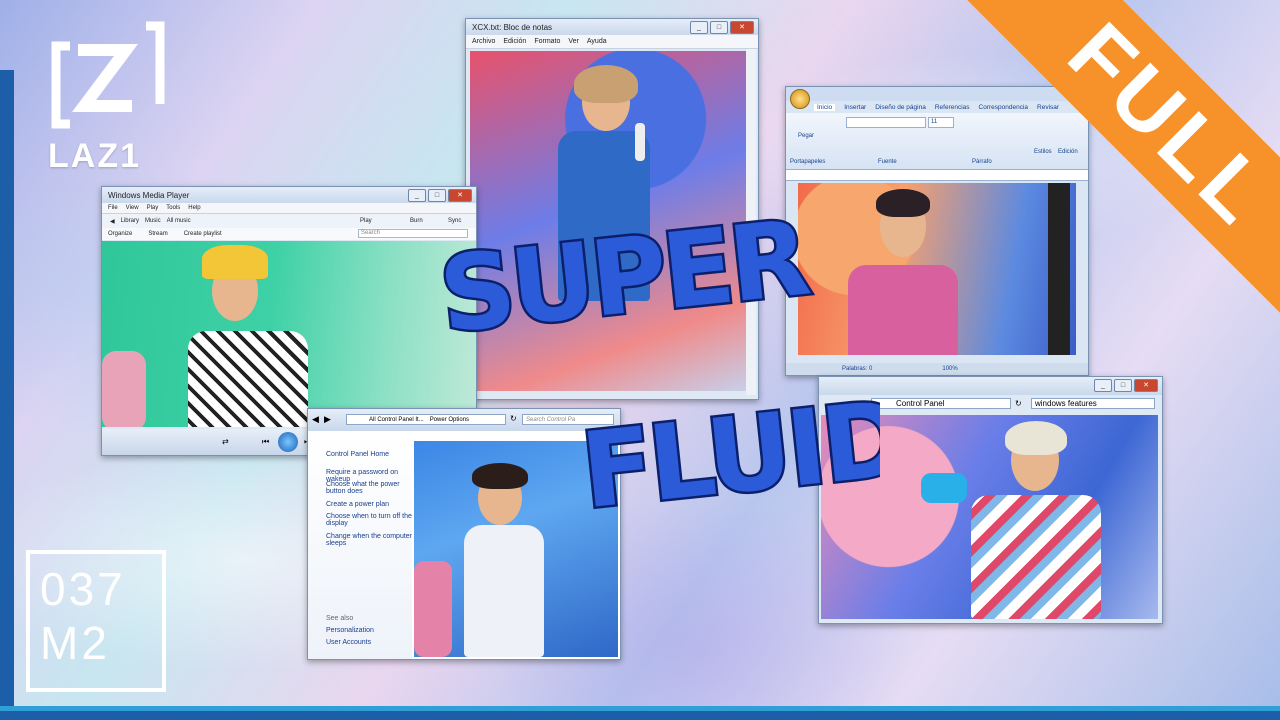  I want to click on menu-view: View, so click(132, 208).